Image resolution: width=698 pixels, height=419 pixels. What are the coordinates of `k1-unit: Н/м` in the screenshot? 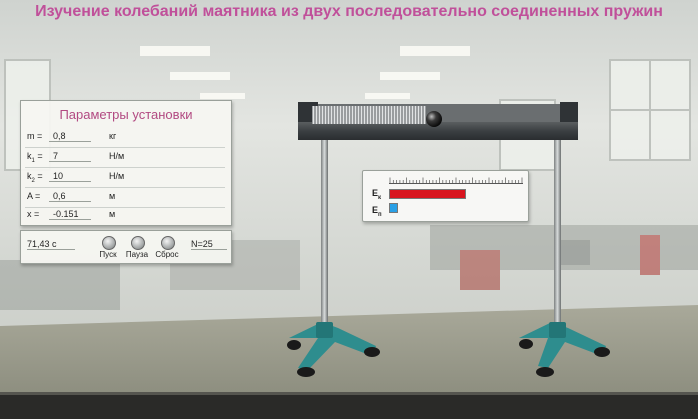 It's located at (117, 156).